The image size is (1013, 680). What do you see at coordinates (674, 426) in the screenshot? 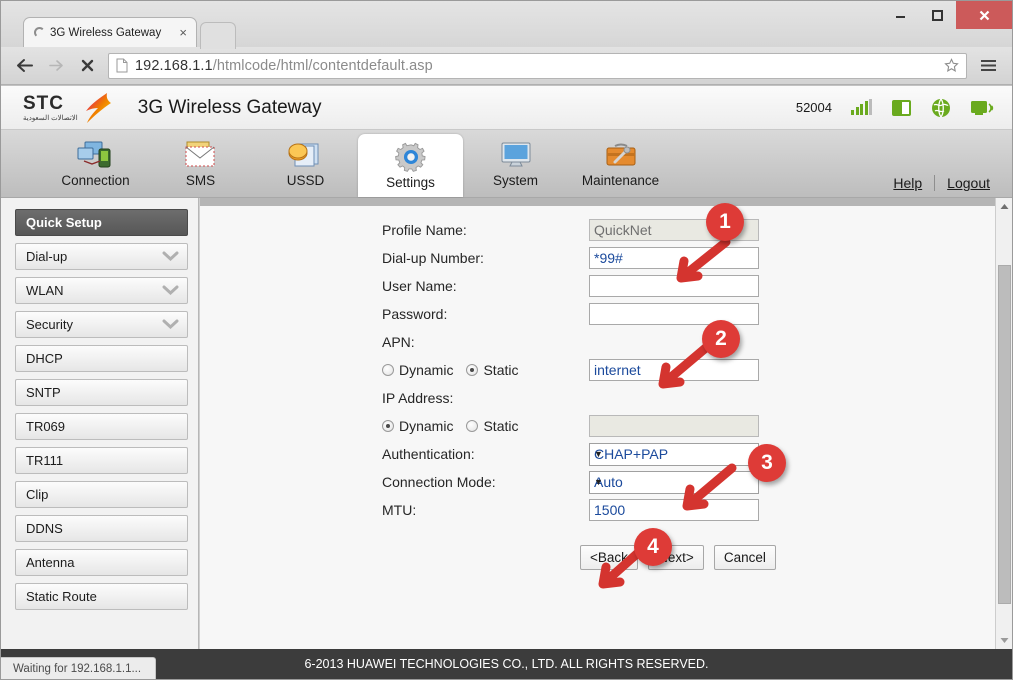
I see `ip-address-field` at bounding box center [674, 426].